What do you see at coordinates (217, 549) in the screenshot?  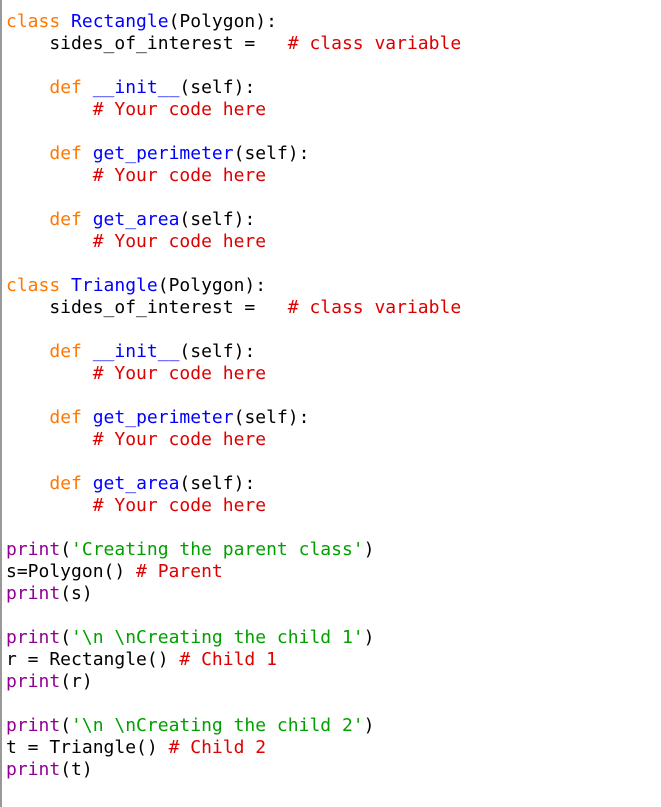 I see `string-token: 'Creating the parent class'` at bounding box center [217, 549].